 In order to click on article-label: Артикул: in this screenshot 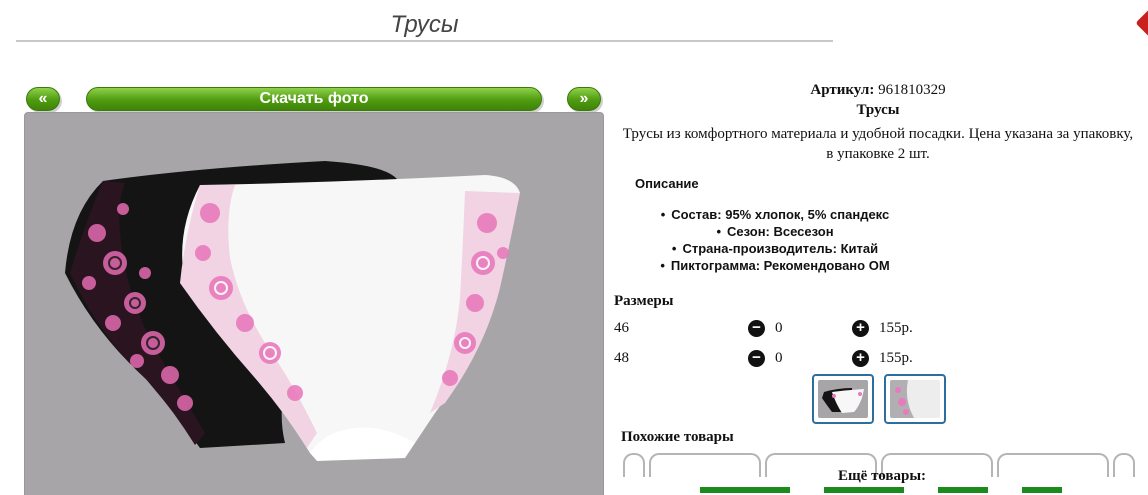, I will do `click(842, 90)`.